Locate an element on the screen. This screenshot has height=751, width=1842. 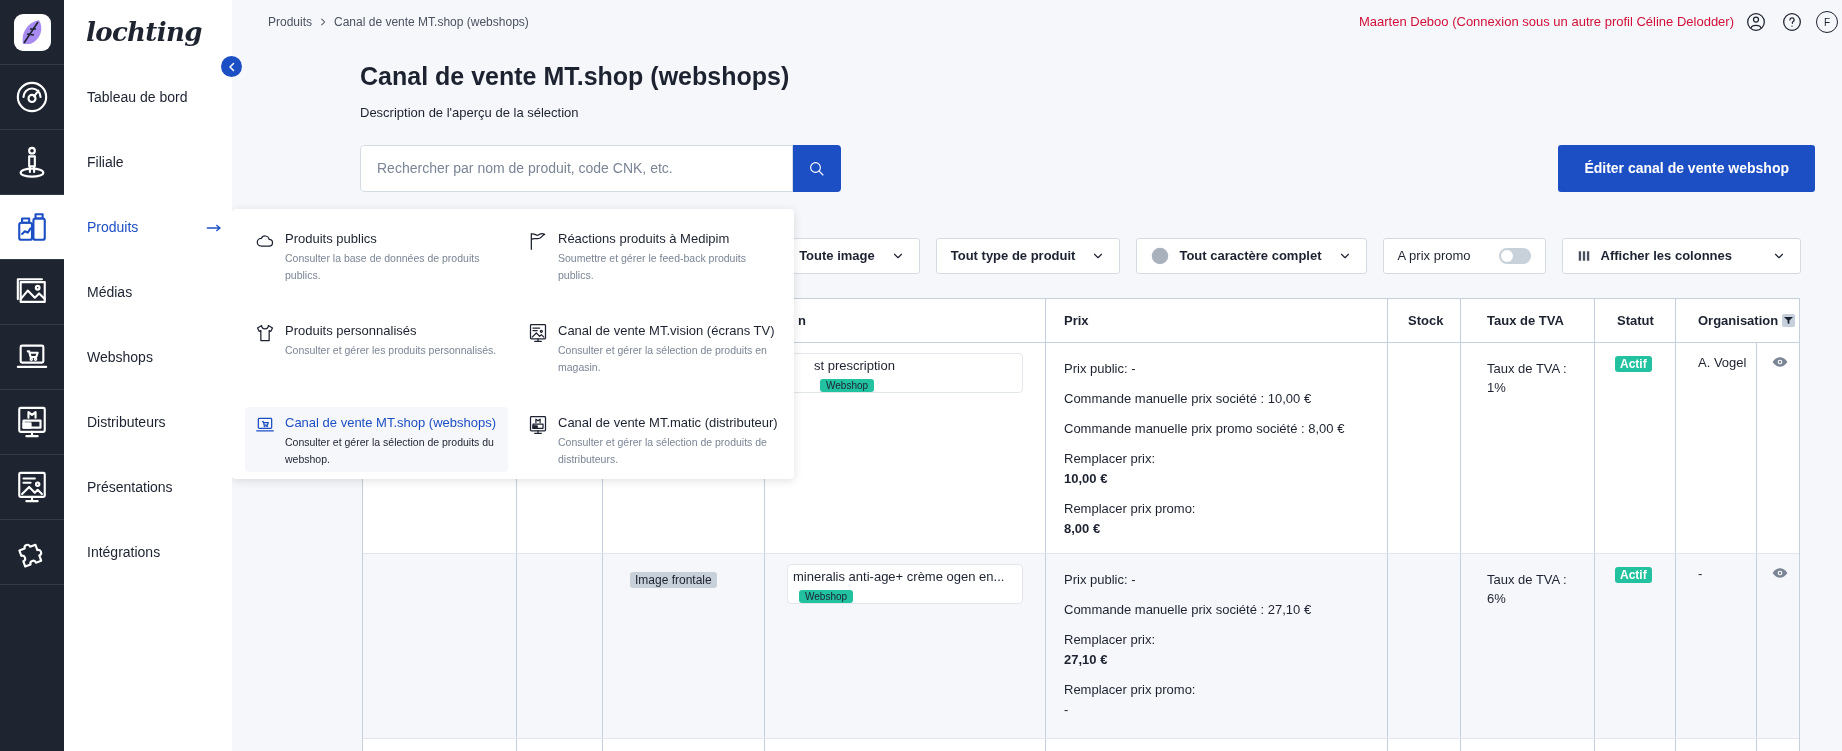
image-tag: Image frontale is located at coordinates (673, 580).